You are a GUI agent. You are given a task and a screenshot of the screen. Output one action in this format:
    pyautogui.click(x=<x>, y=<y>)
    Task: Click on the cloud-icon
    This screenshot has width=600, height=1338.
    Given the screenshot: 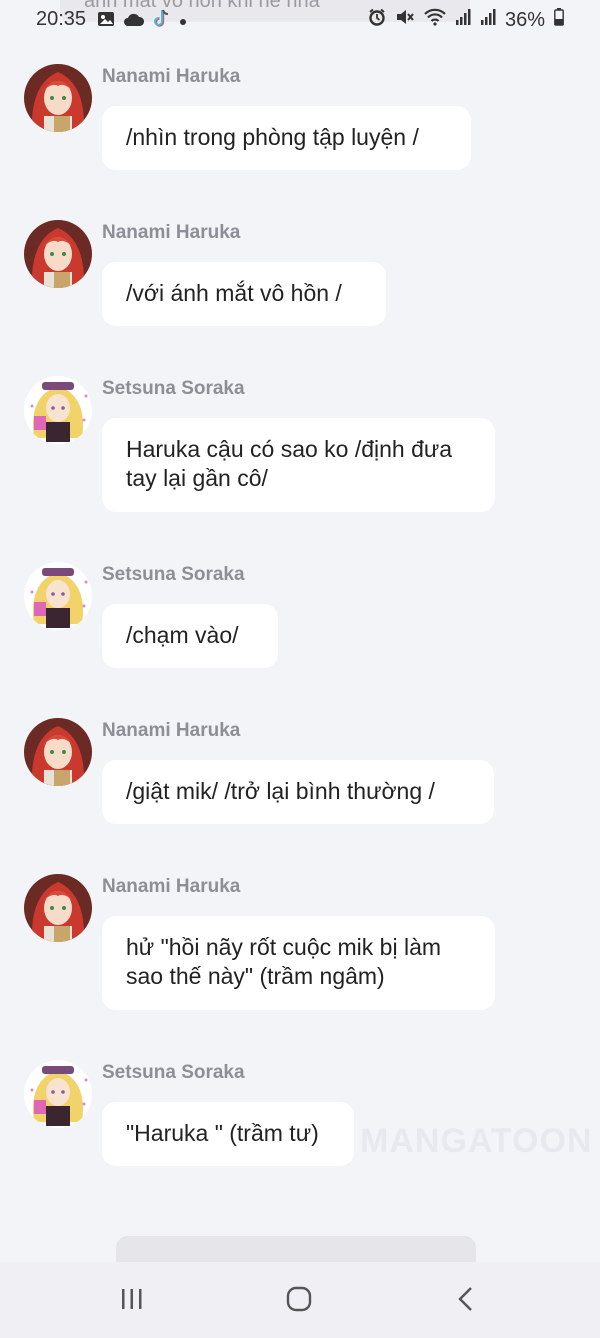 What is the action you would take?
    pyautogui.click(x=134, y=21)
    